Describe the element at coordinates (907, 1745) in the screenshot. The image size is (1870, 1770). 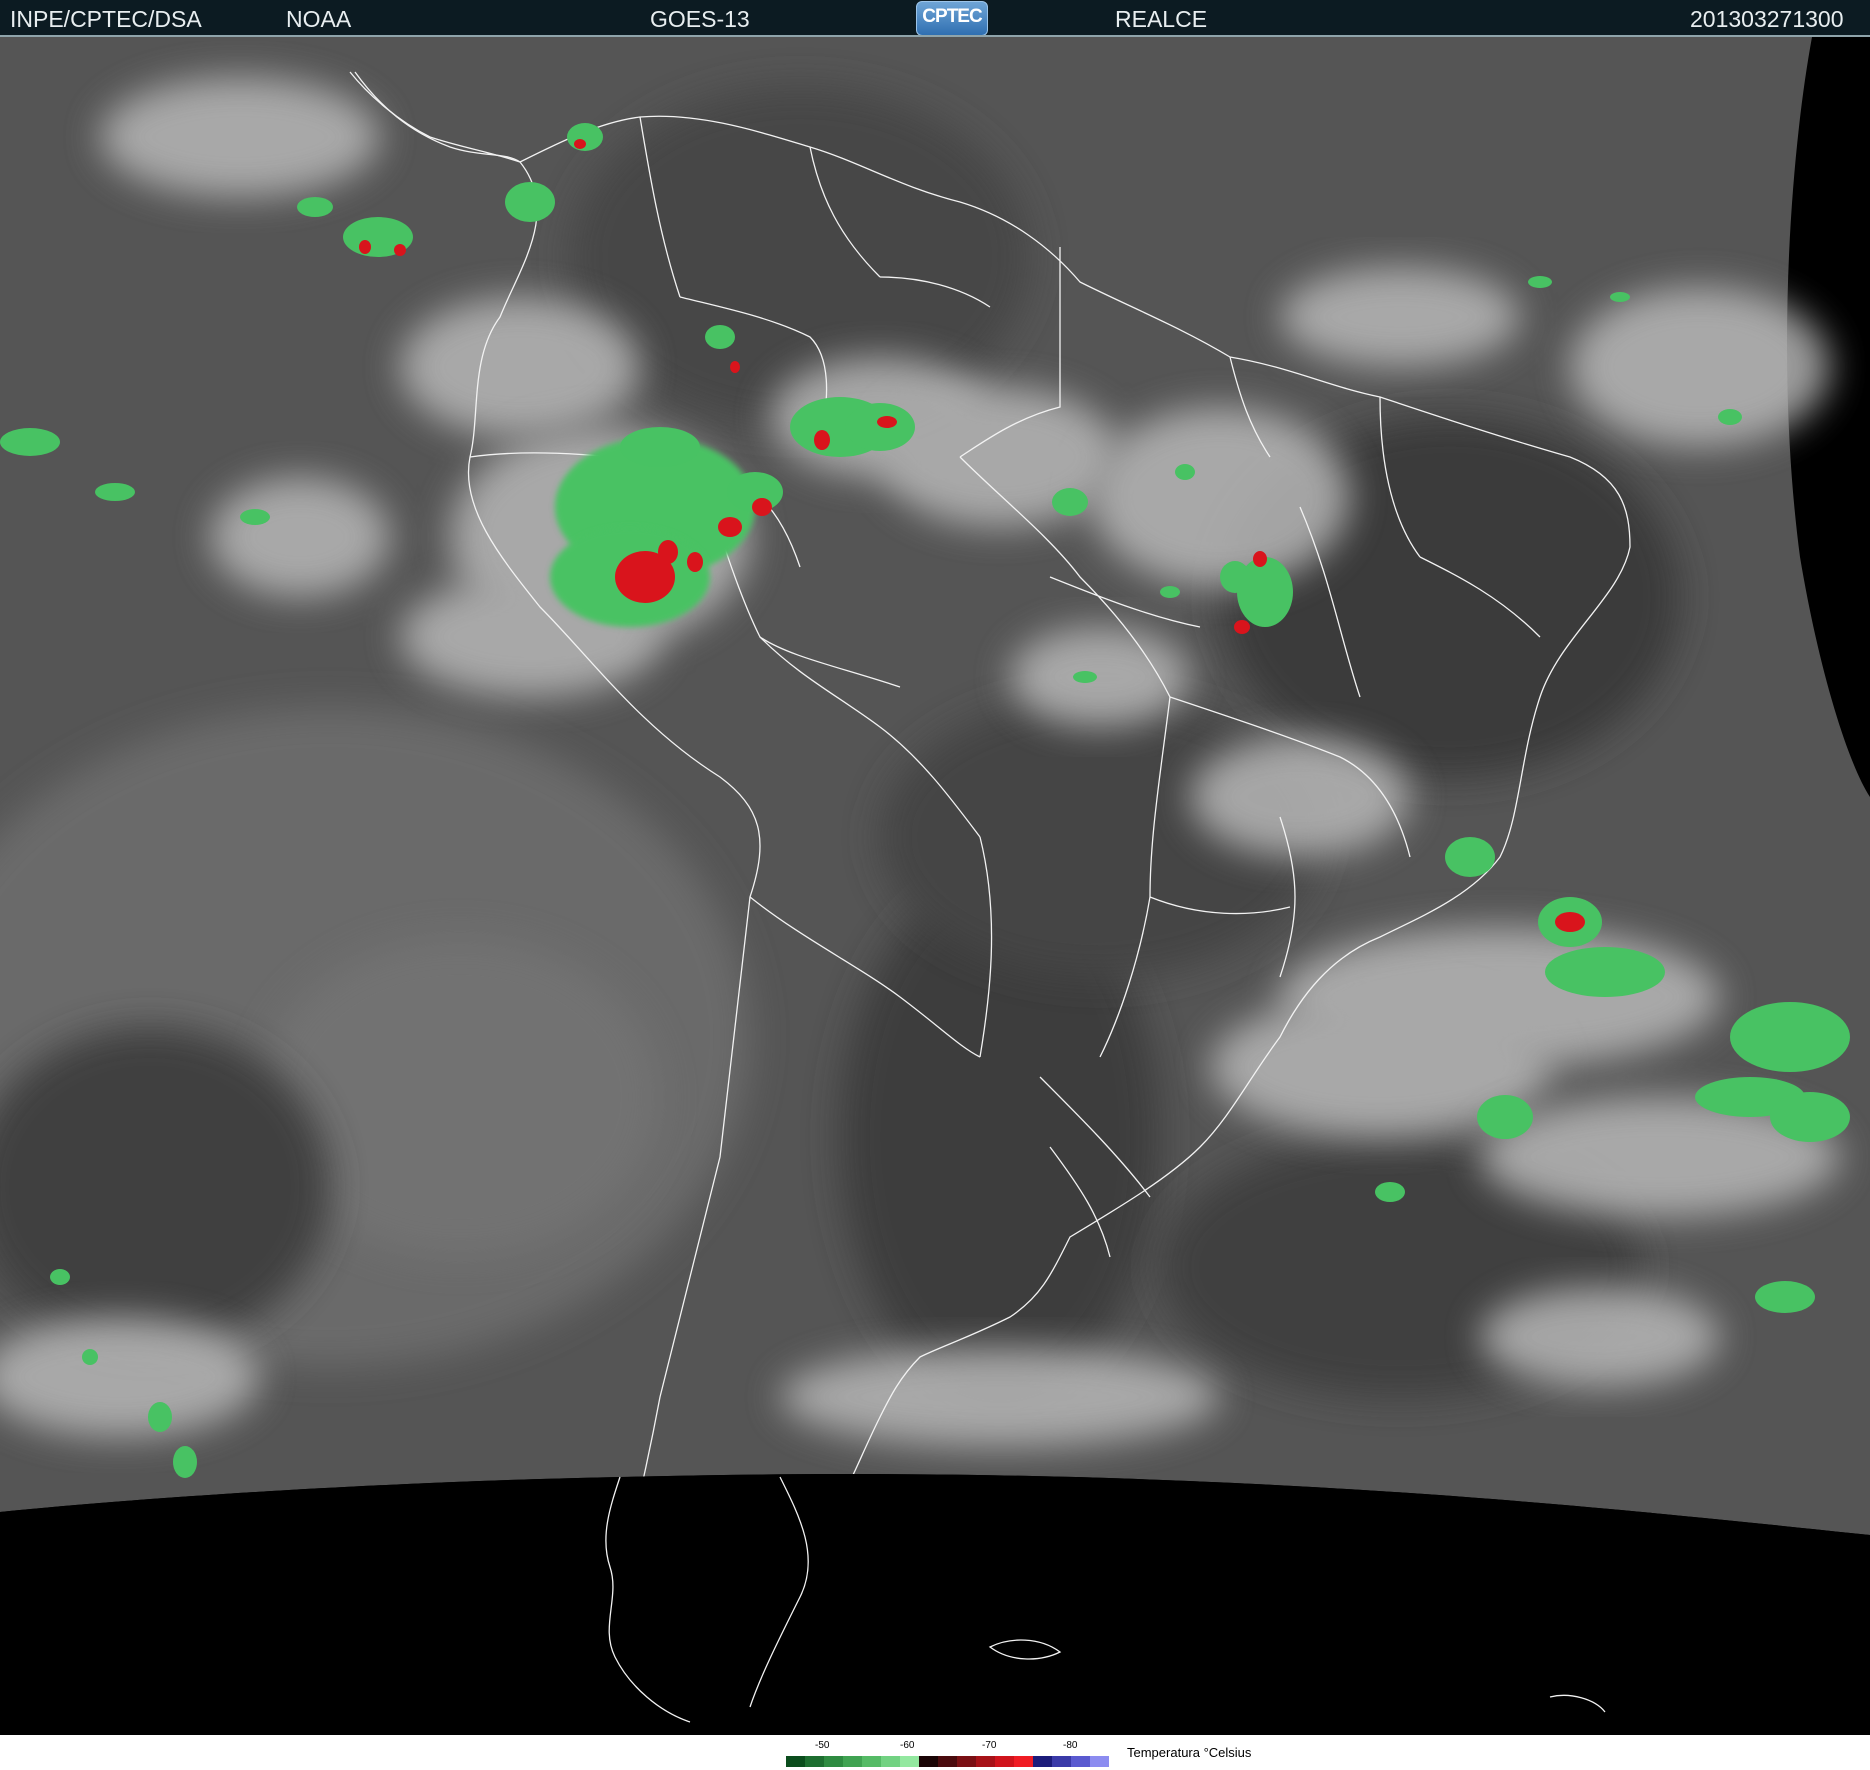
I see `tick-label: -60` at that location.